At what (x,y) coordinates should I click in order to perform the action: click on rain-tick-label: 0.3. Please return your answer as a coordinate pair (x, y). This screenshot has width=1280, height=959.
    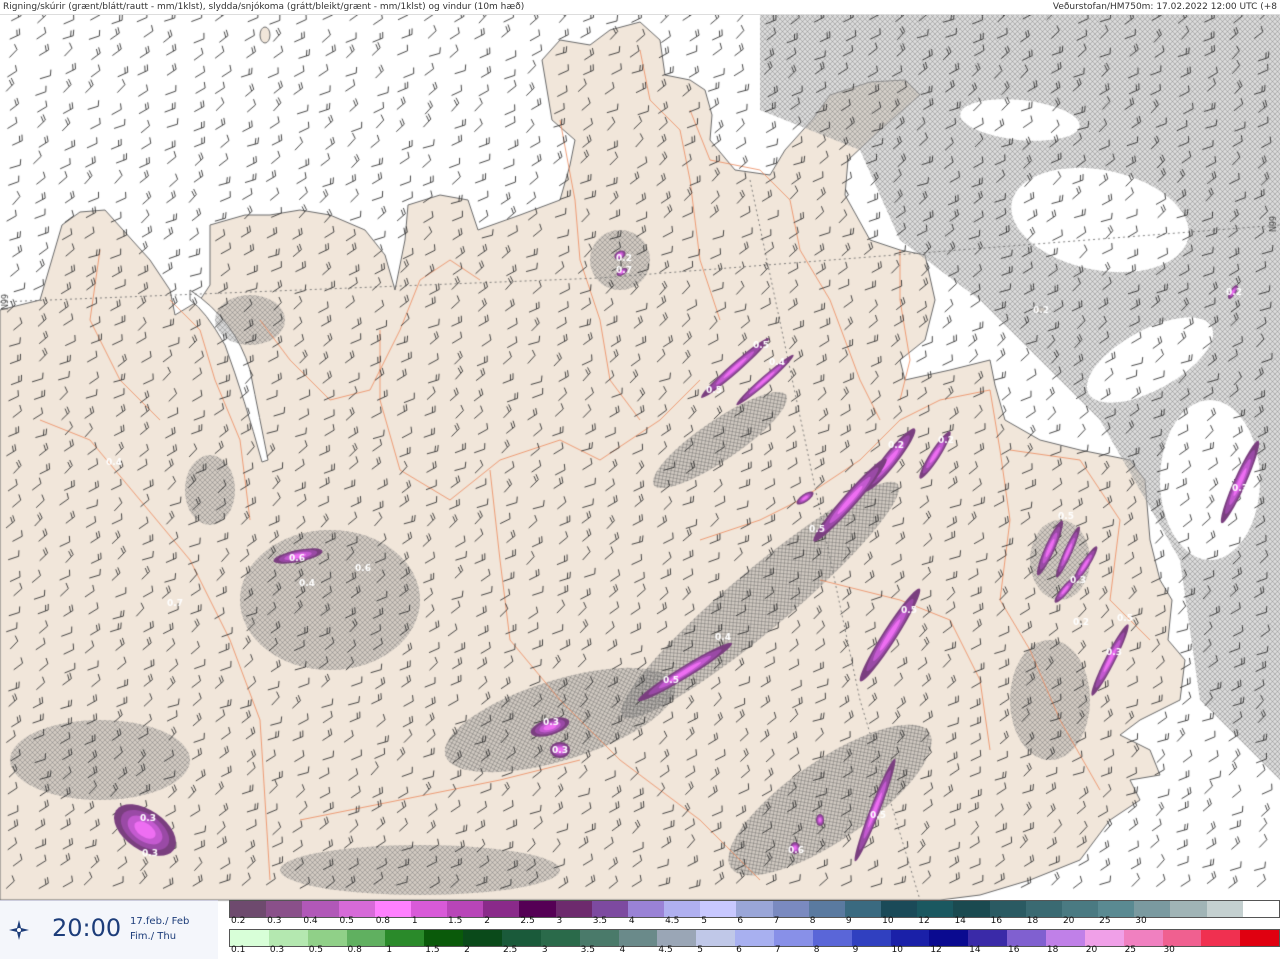
    Looking at the image, I should click on (277, 950).